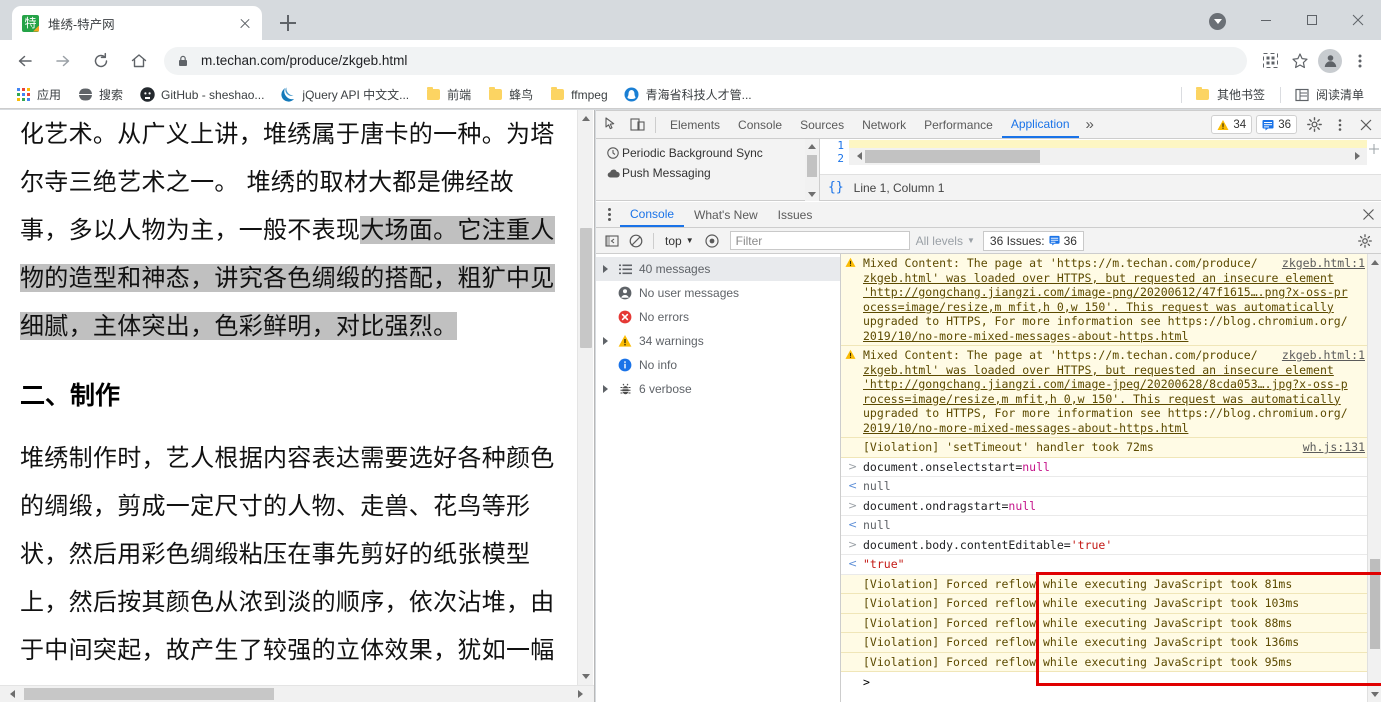  Describe the element at coordinates (1358, 20) in the screenshot. I see `close-button` at that location.